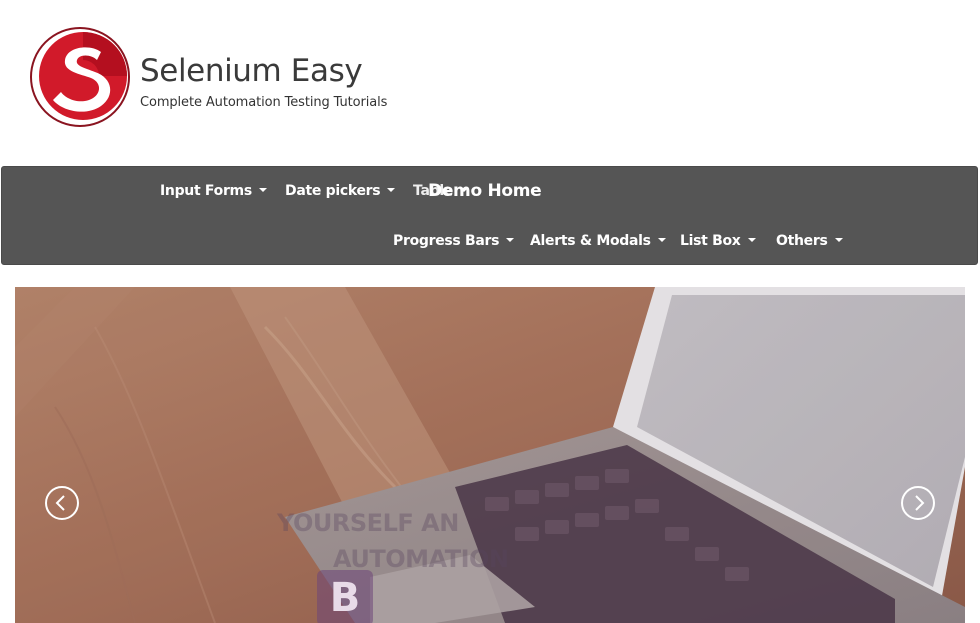  I want to click on nav-progress-bars: Progress Bars, so click(454, 241).